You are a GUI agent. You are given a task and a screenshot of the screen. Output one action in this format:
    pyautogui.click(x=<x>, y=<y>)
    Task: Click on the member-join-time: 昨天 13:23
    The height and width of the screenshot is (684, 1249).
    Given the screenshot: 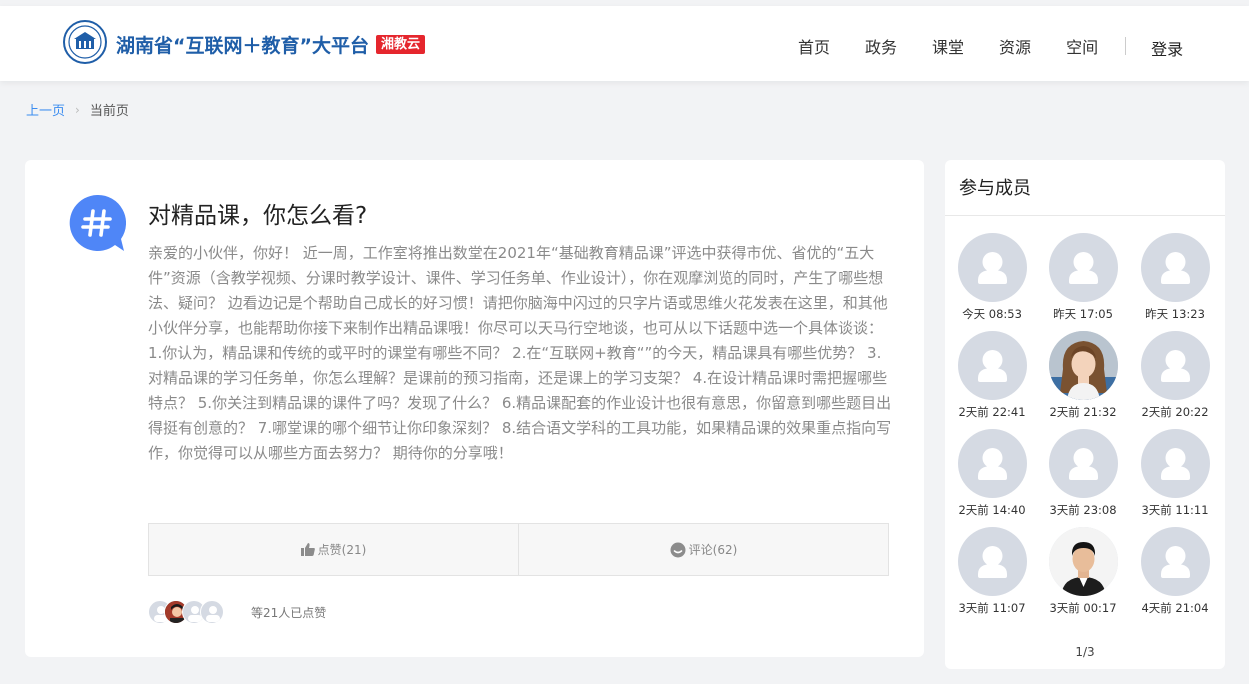 What is the action you would take?
    pyautogui.click(x=1175, y=314)
    